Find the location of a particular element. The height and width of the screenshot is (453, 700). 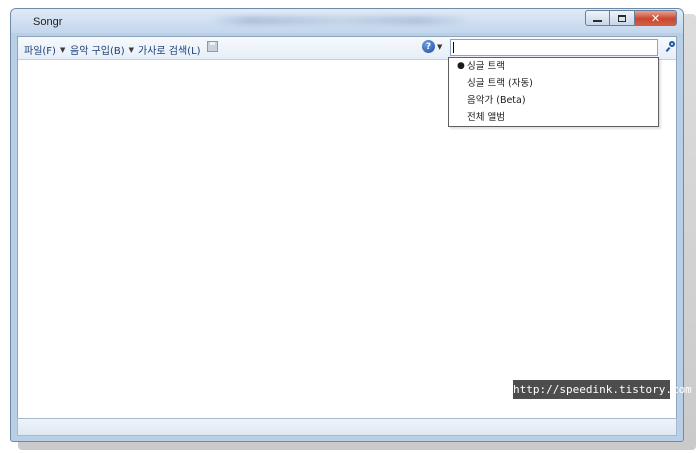

window-controls: ✕ is located at coordinates (631, 19).